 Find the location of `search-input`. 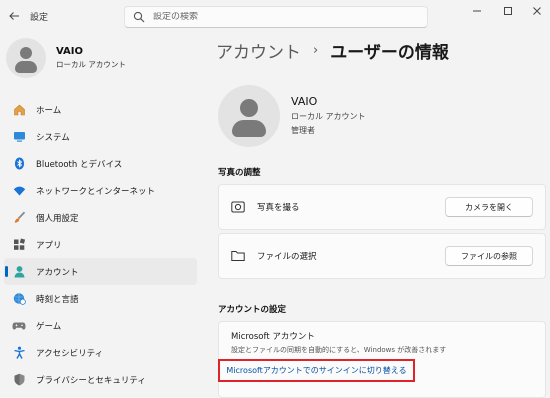

search-input is located at coordinates (273, 17).